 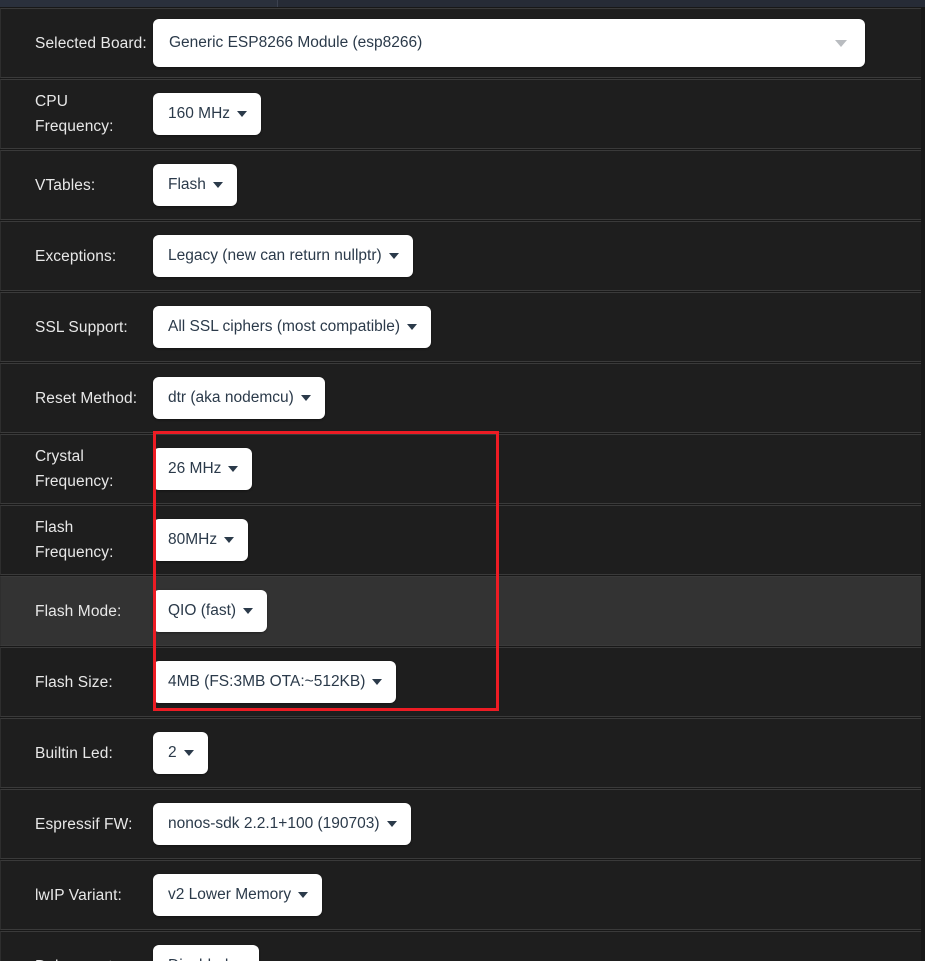 I want to click on setting-label-flash-frequency: Flash Frequency:, so click(x=74, y=540).